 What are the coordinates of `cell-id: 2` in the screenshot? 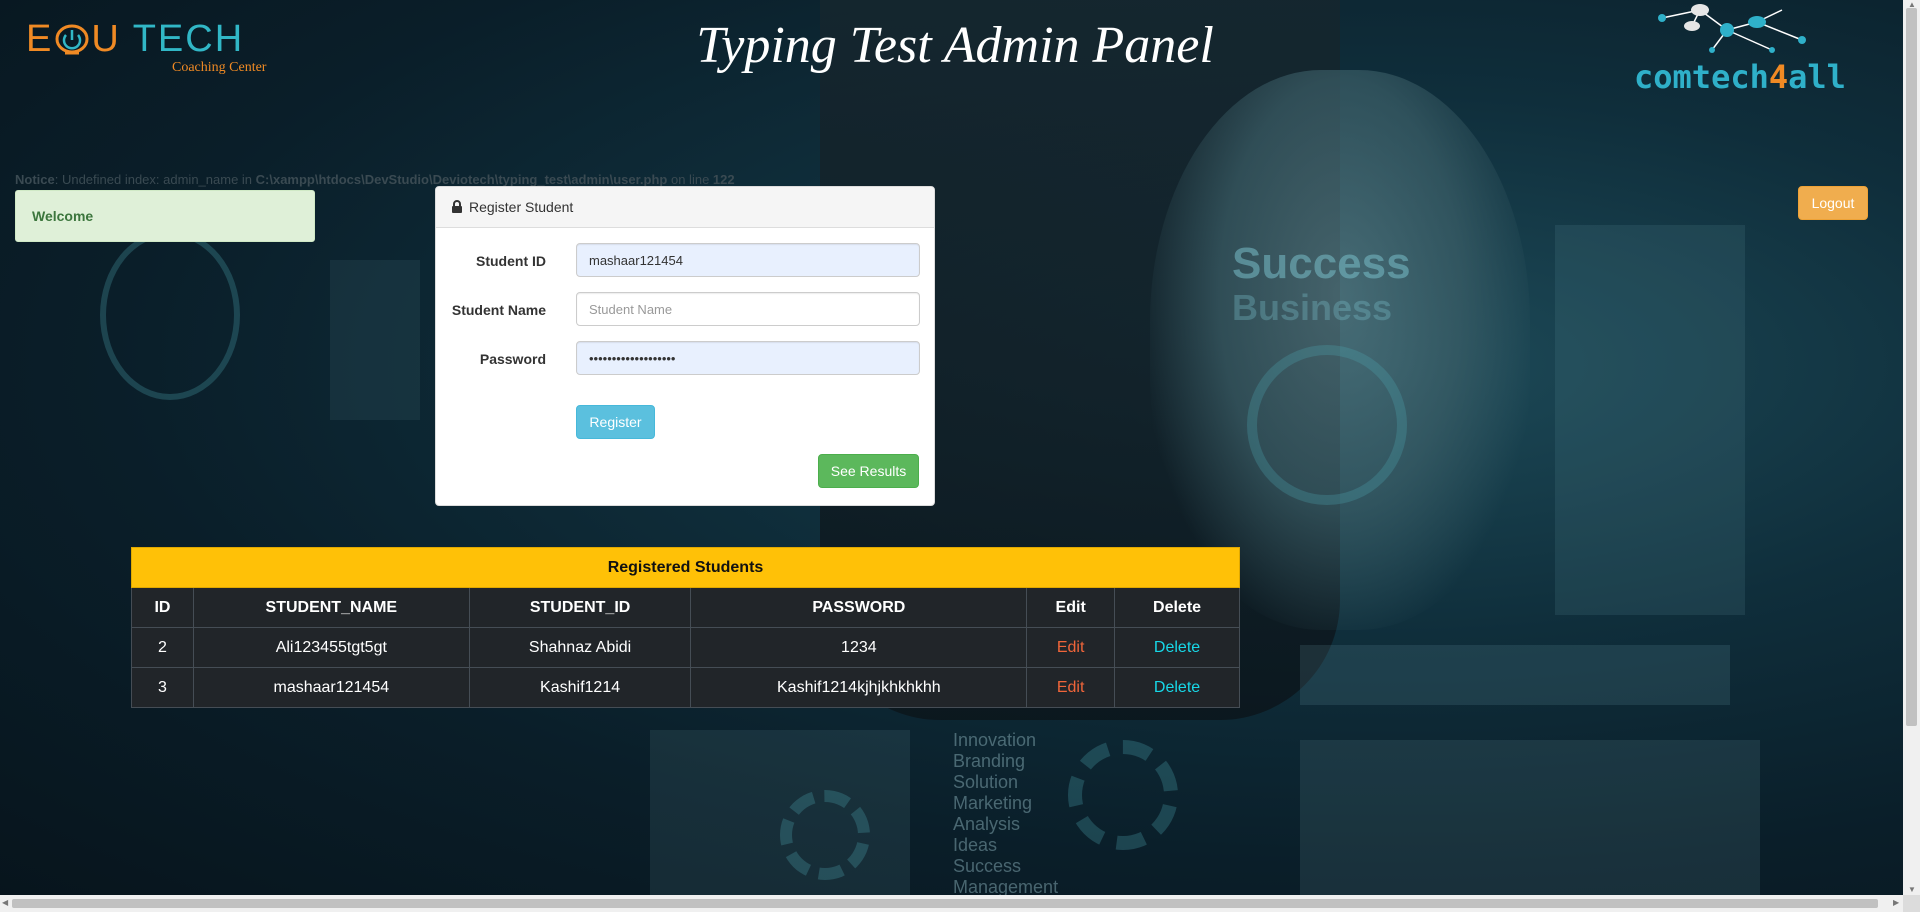 It's located at (162, 647).